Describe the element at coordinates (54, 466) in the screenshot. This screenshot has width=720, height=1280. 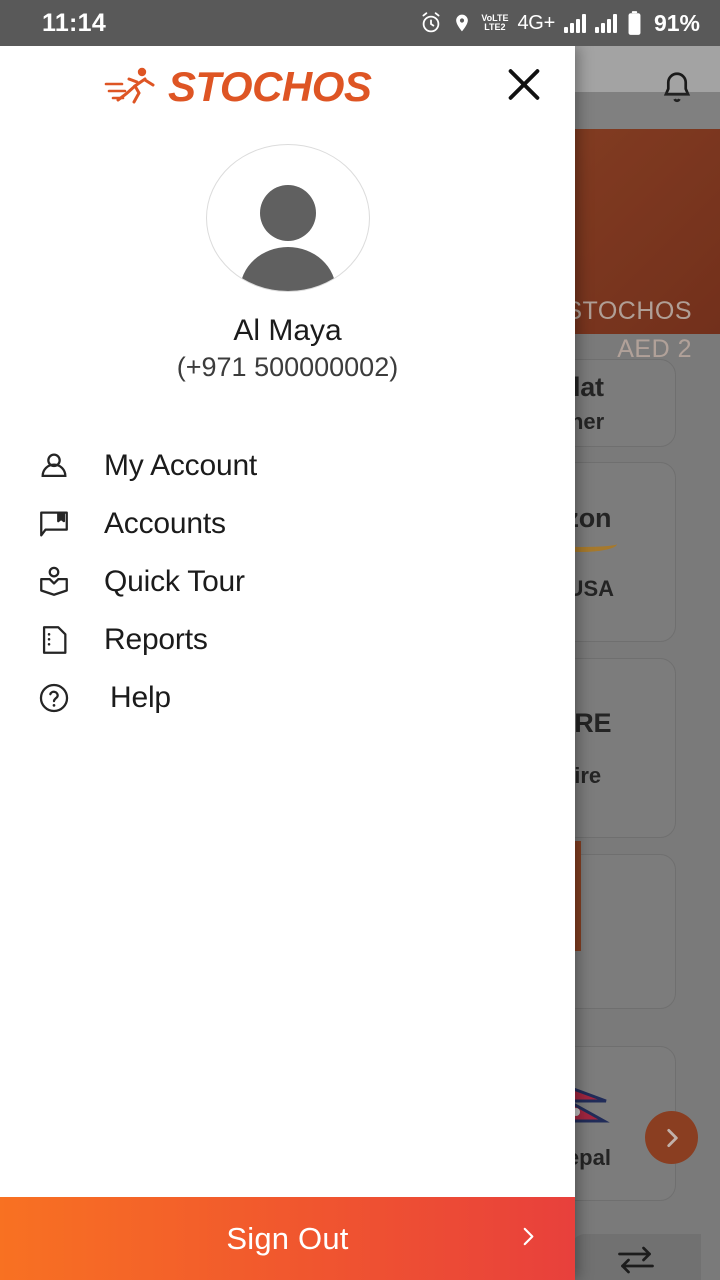
I see `person-icon` at that location.